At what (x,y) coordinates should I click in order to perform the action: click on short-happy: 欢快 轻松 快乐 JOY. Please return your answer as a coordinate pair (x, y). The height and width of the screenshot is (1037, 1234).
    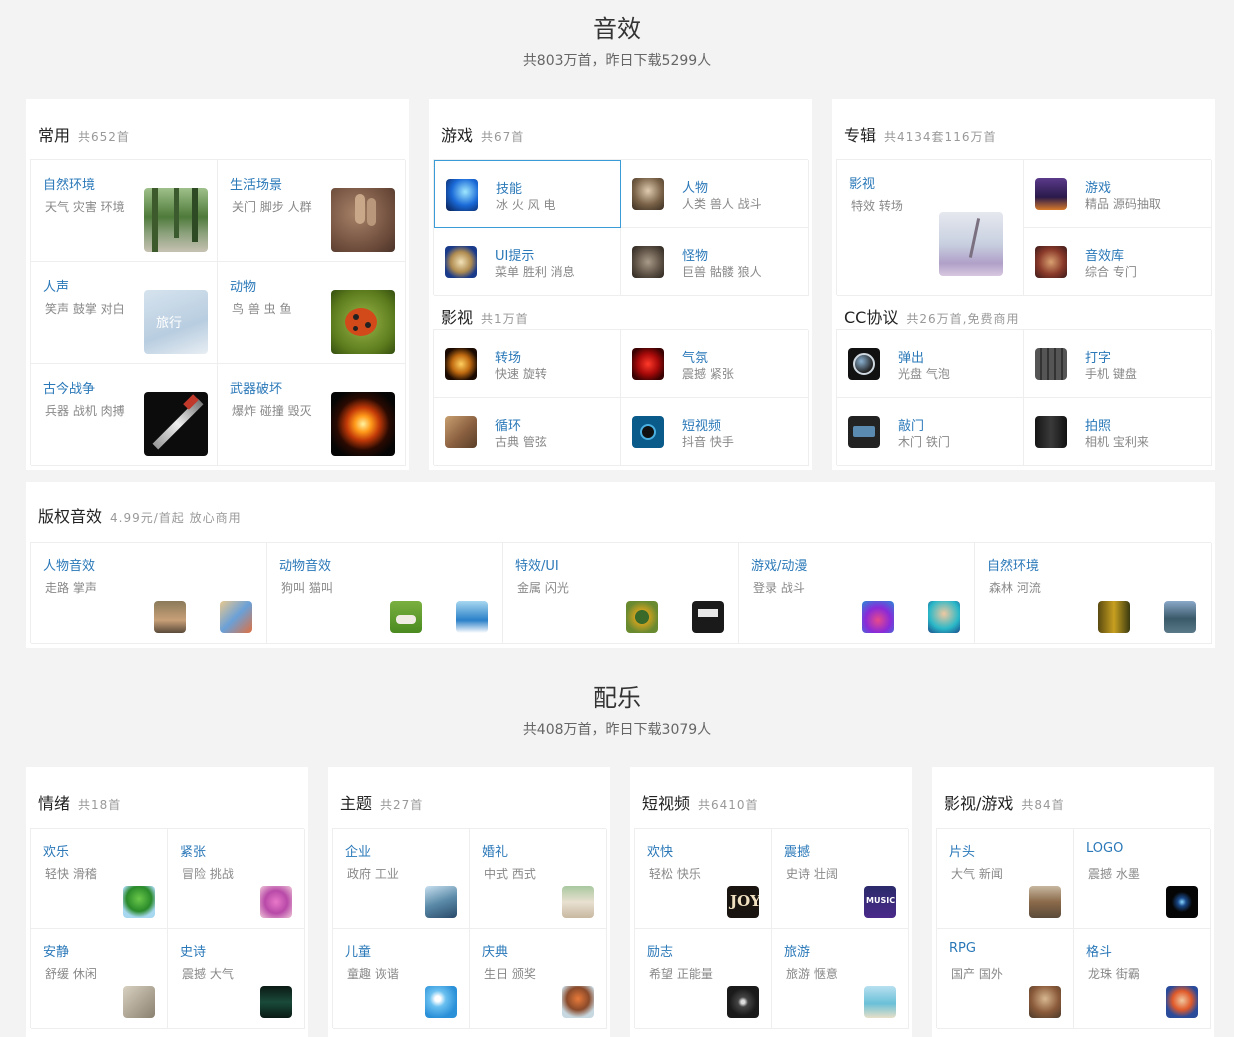
    Looking at the image, I should click on (703, 879).